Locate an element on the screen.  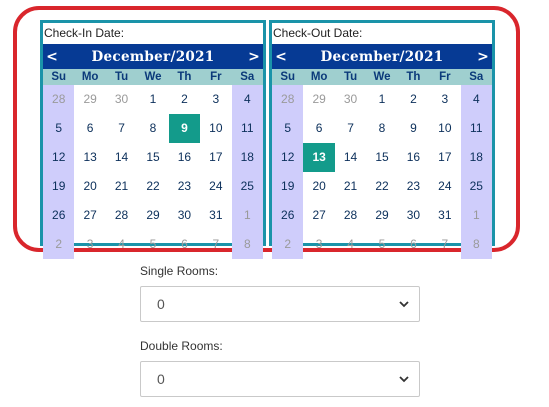
double-rooms-select: 0 is located at coordinates (280, 379).